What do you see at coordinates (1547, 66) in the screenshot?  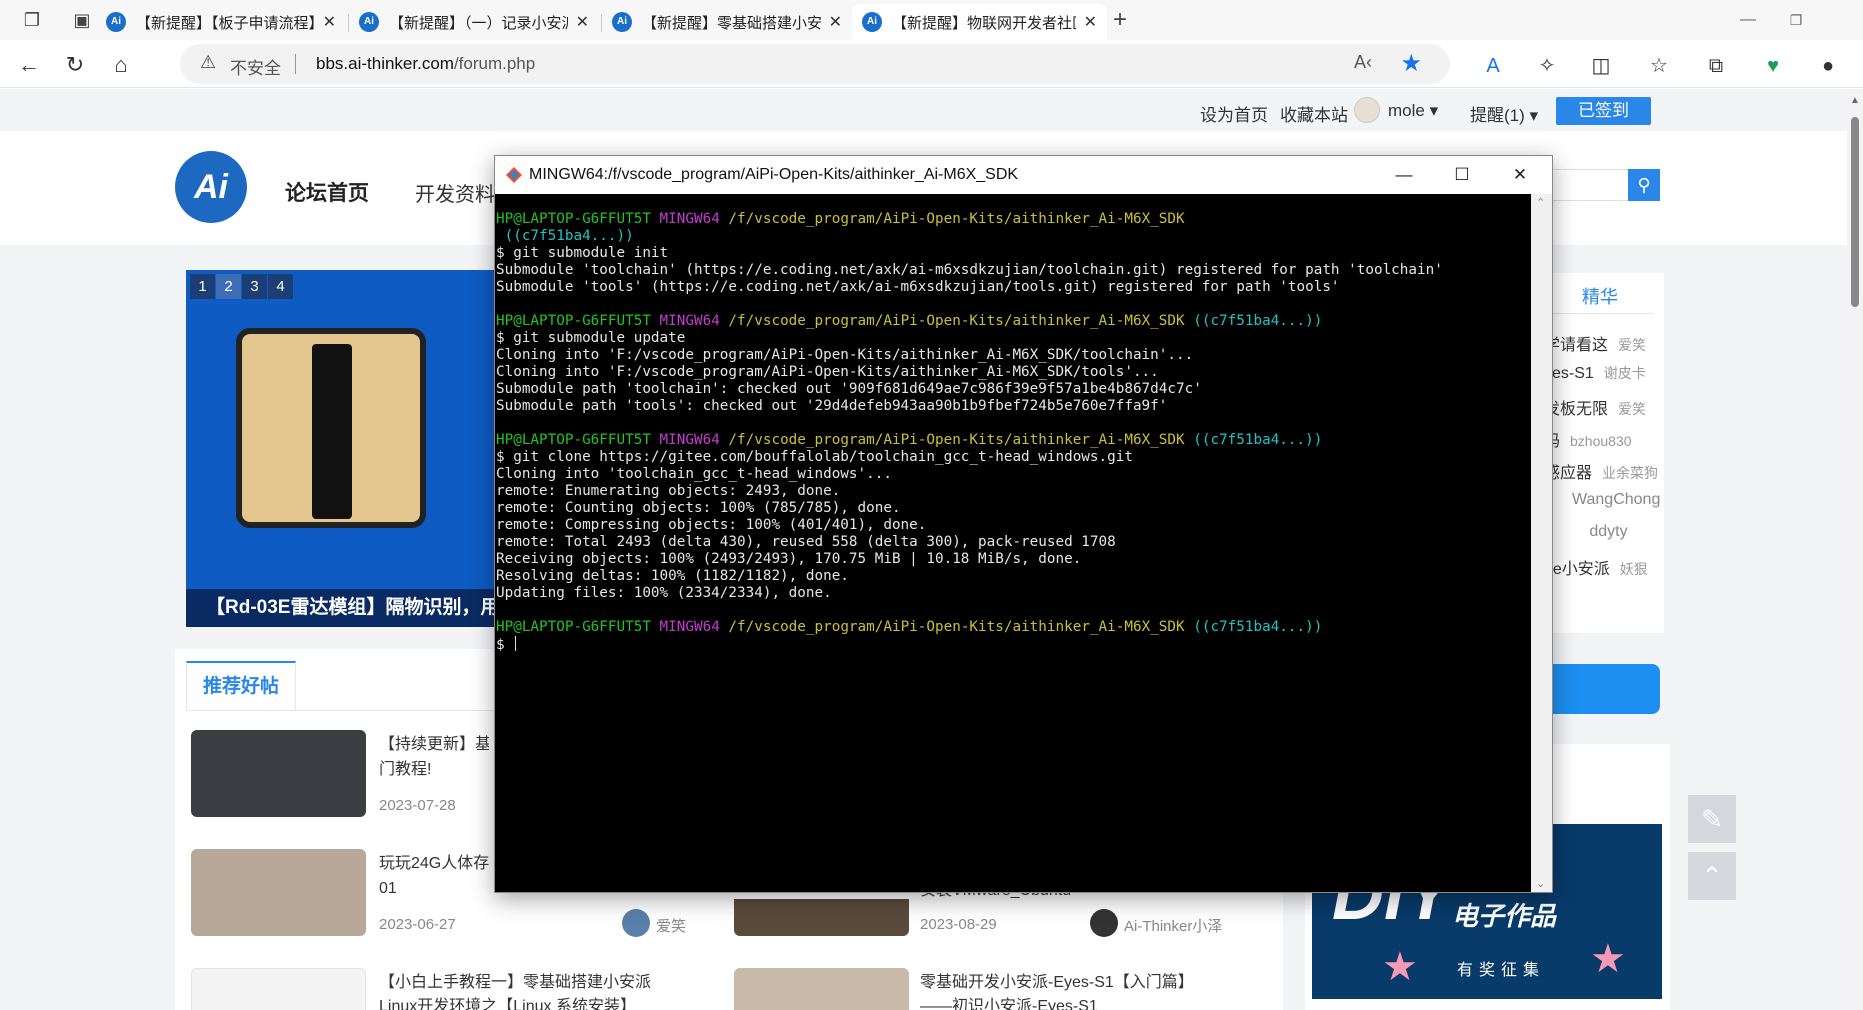 I see `extensions-puzzle-icon: ✧` at bounding box center [1547, 66].